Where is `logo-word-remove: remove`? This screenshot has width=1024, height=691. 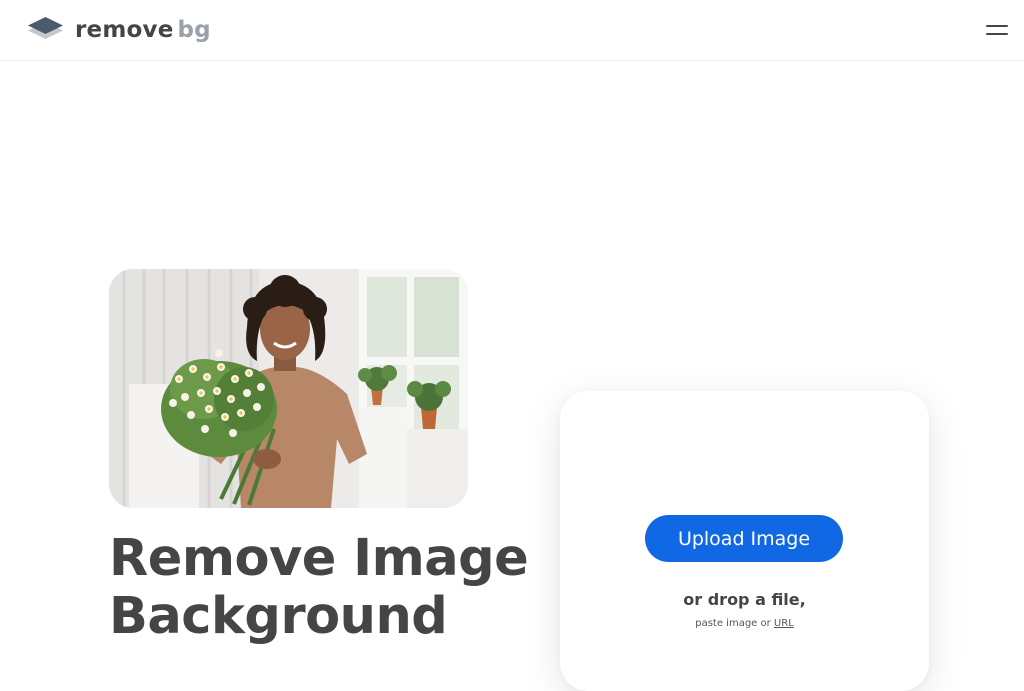
logo-word-remove: remove is located at coordinates (124, 30).